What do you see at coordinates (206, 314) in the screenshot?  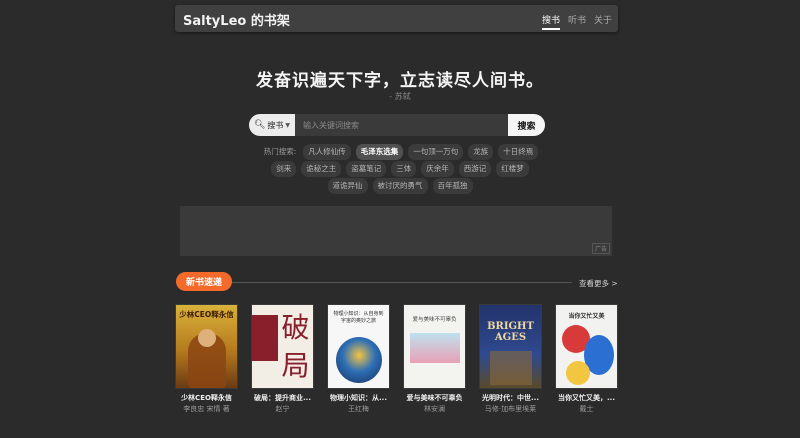 I see `cover-title: 少林CEO释永信` at bounding box center [206, 314].